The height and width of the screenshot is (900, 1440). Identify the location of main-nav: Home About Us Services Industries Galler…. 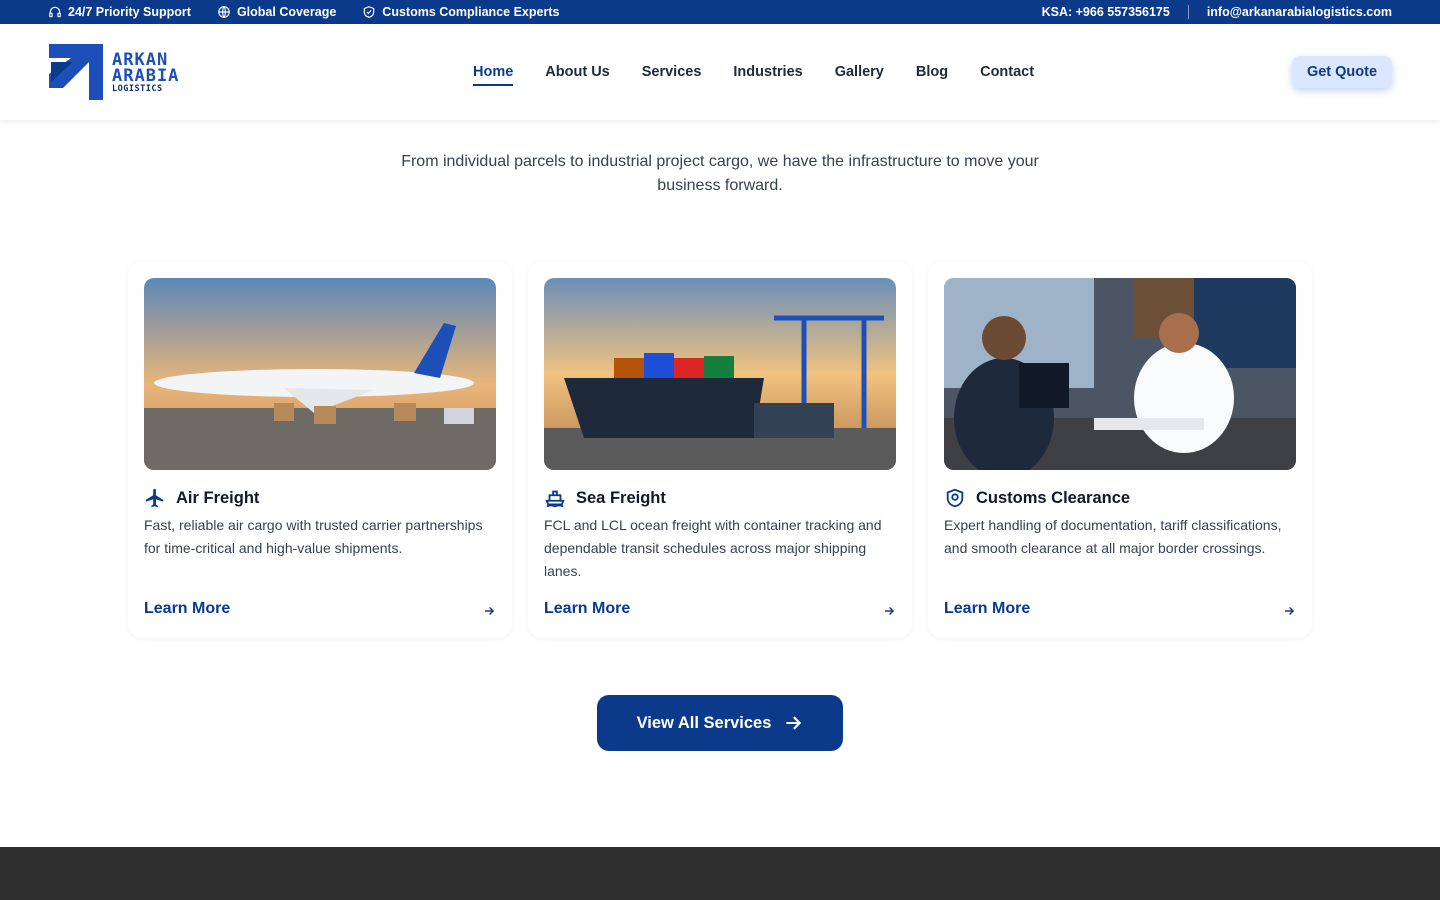
(753, 72).